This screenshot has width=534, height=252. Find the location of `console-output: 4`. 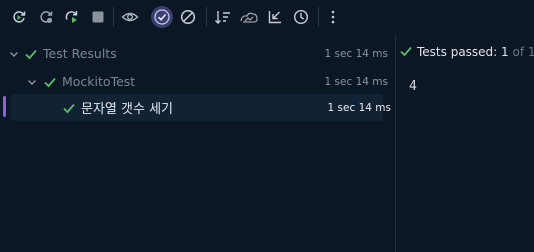

console-output: 4 is located at coordinates (413, 86).